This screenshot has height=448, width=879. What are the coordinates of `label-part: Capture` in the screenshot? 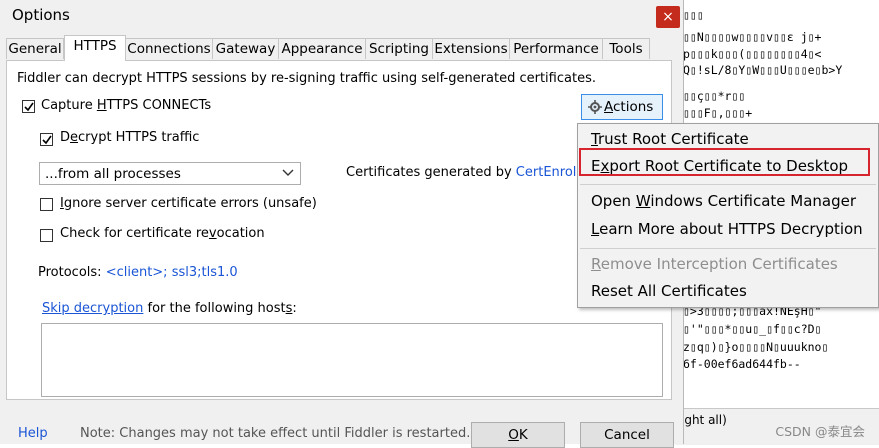 It's located at (69, 105).